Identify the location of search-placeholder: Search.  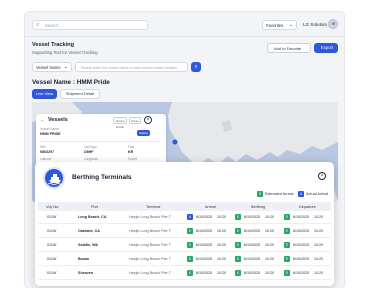
(52, 25).